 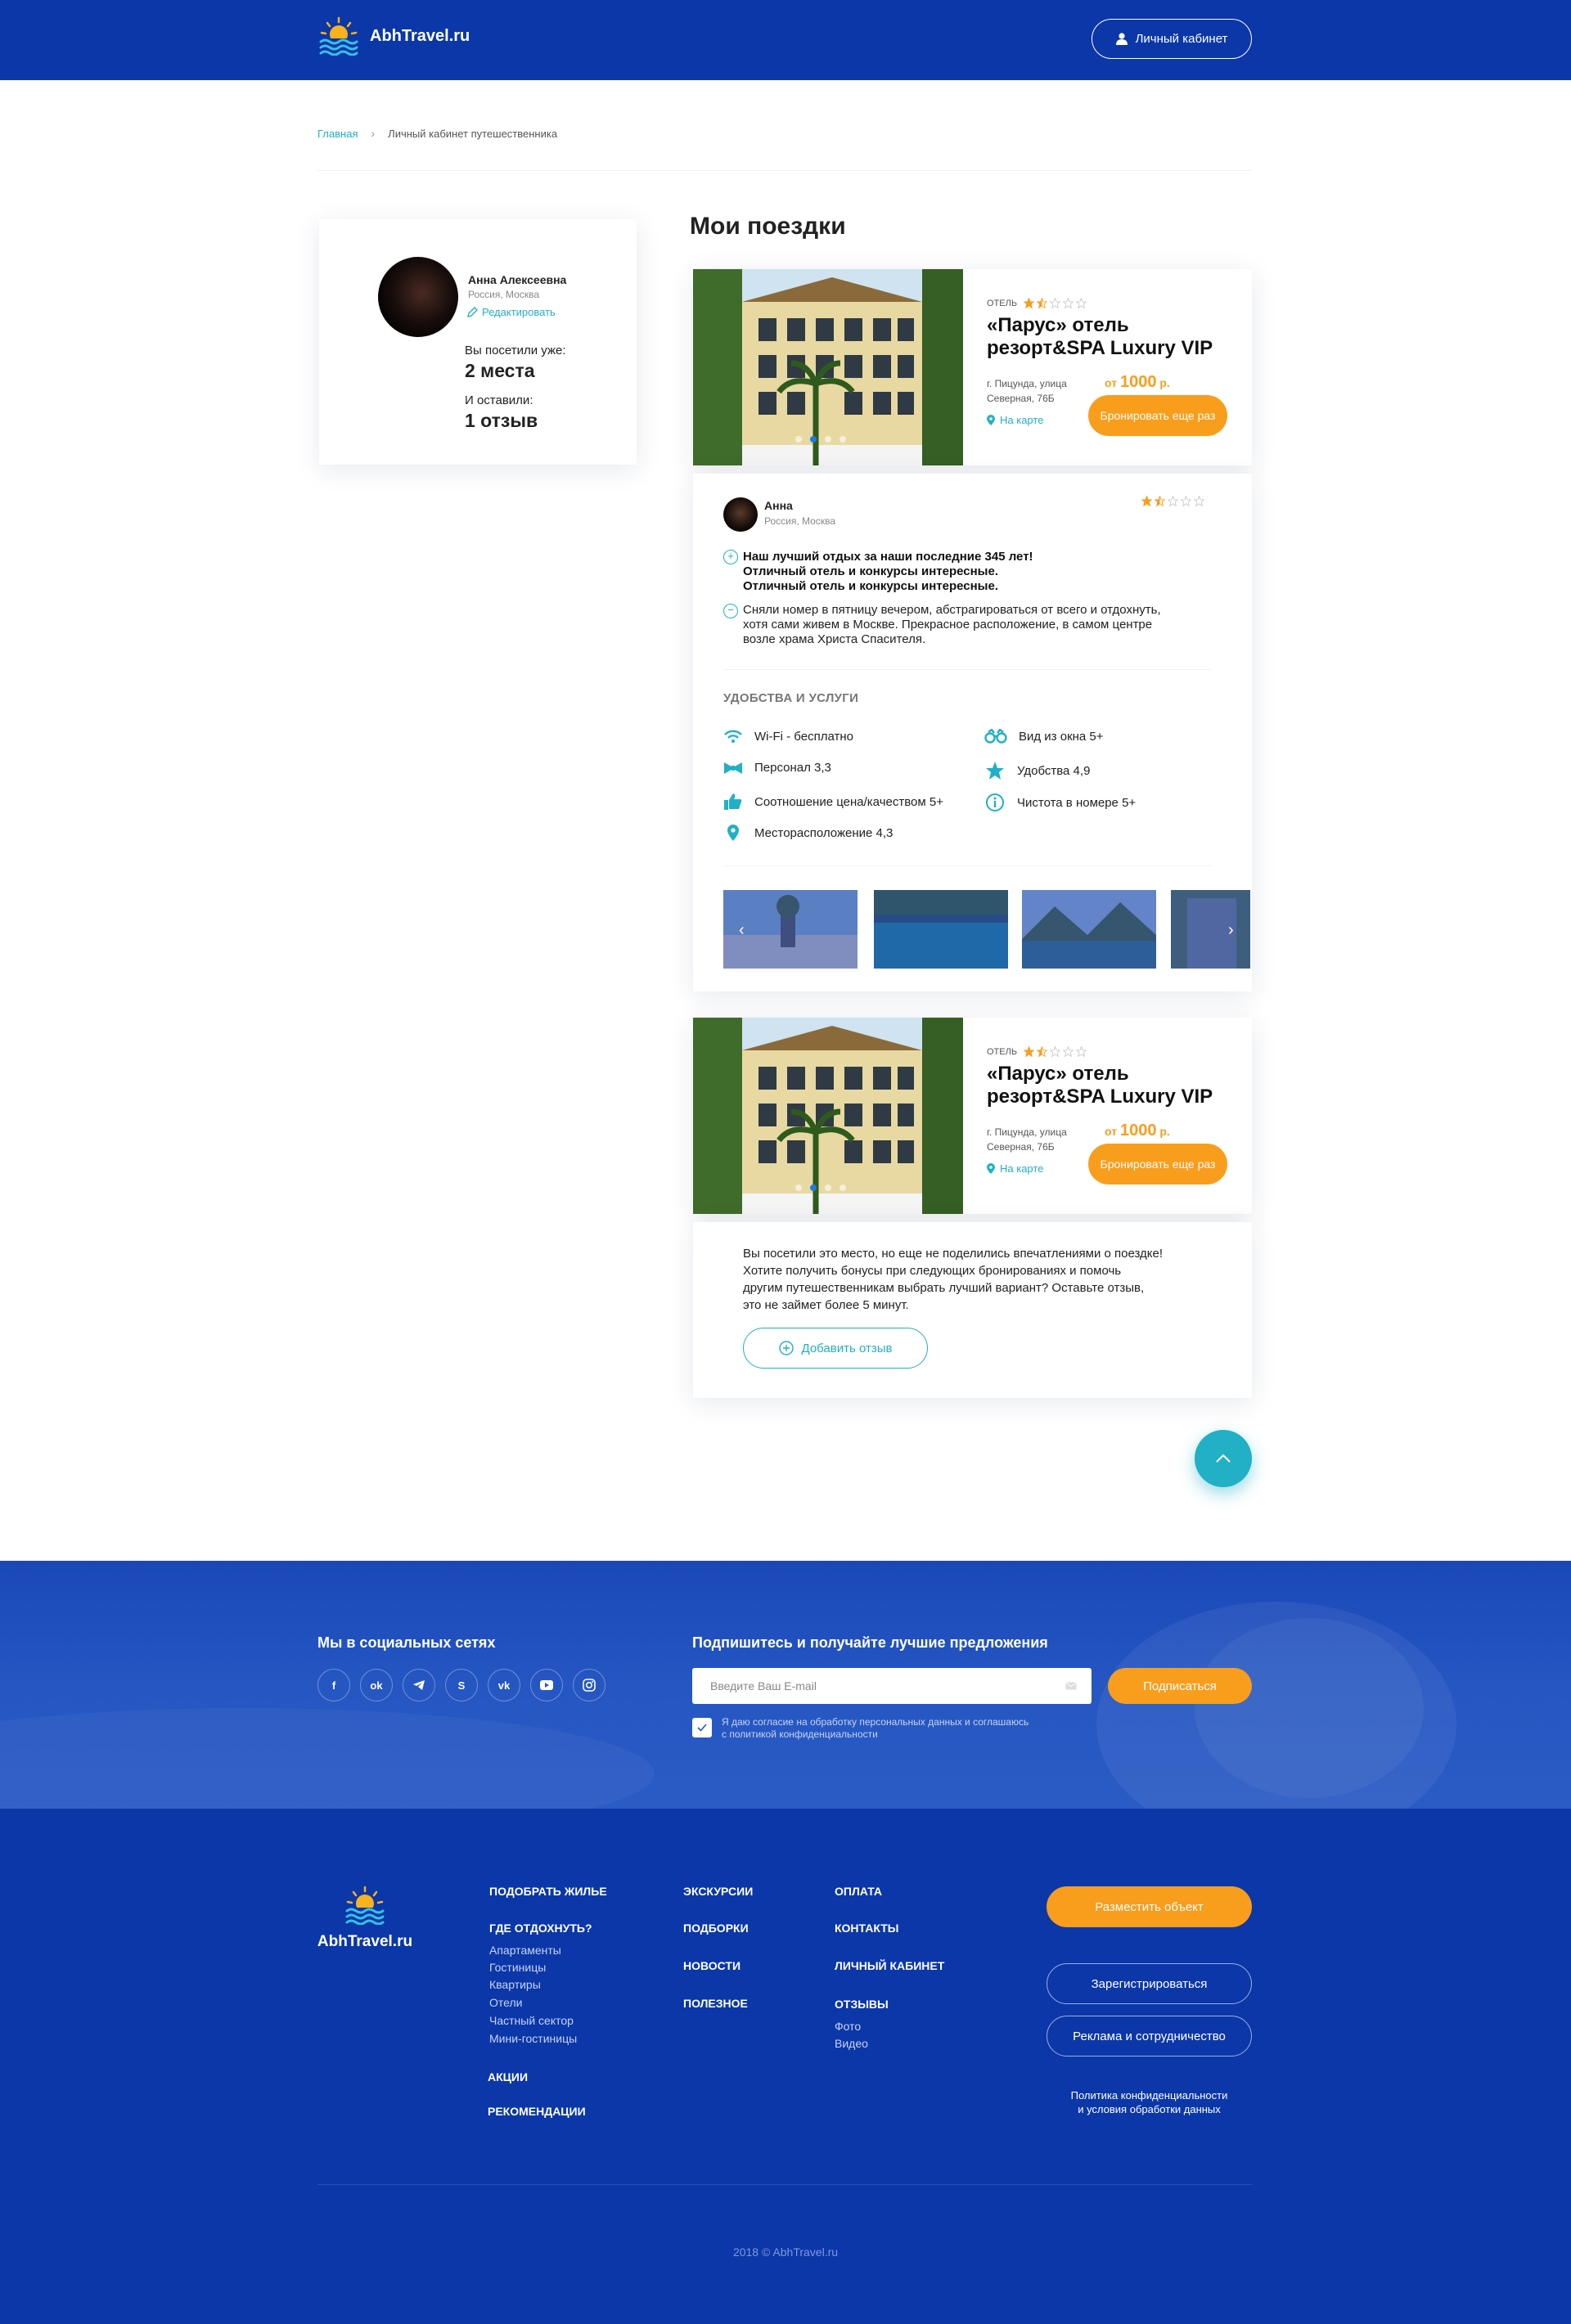 I want to click on thumbs-up-icon, so click(x=733, y=801).